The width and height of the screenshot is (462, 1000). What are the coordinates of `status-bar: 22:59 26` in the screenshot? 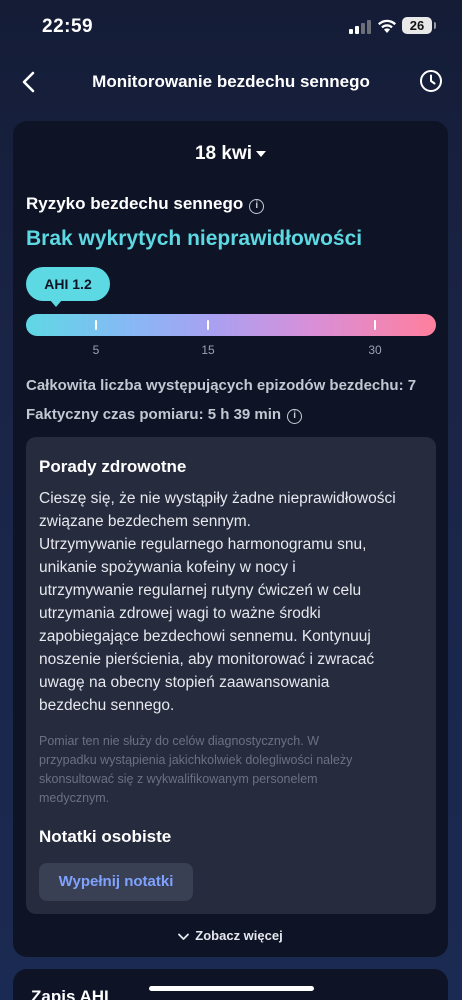 It's located at (231, 27).